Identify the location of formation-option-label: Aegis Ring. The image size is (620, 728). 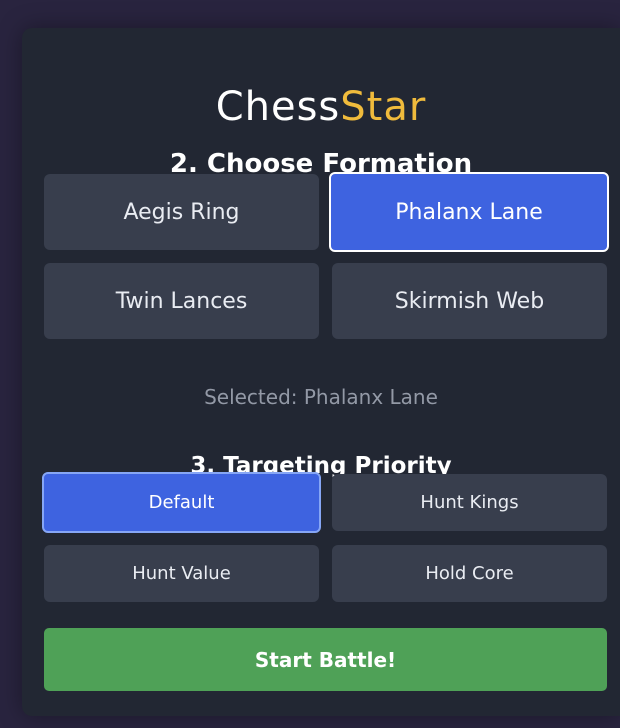
(181, 212).